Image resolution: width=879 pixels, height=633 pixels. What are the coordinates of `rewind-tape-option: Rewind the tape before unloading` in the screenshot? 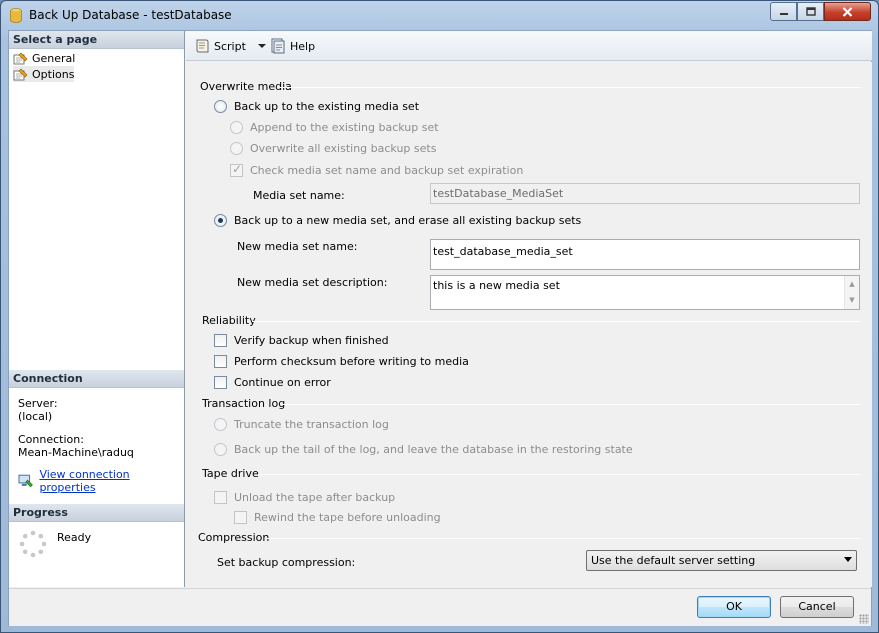 It's located at (337, 517).